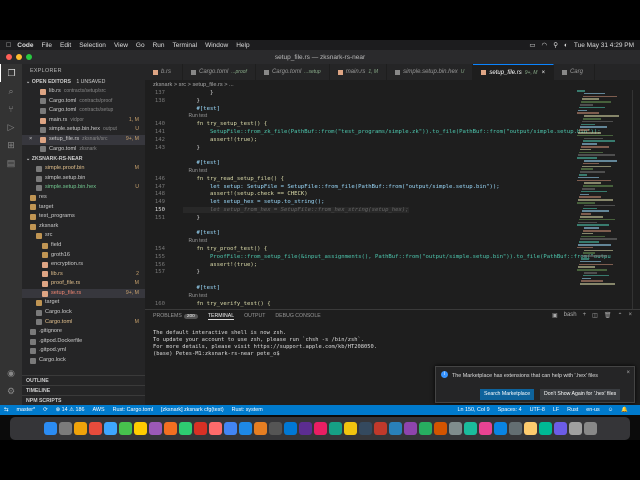  What do you see at coordinates (555, 45) in the screenshot?
I see `search-icon: ⚲` at bounding box center [555, 45].